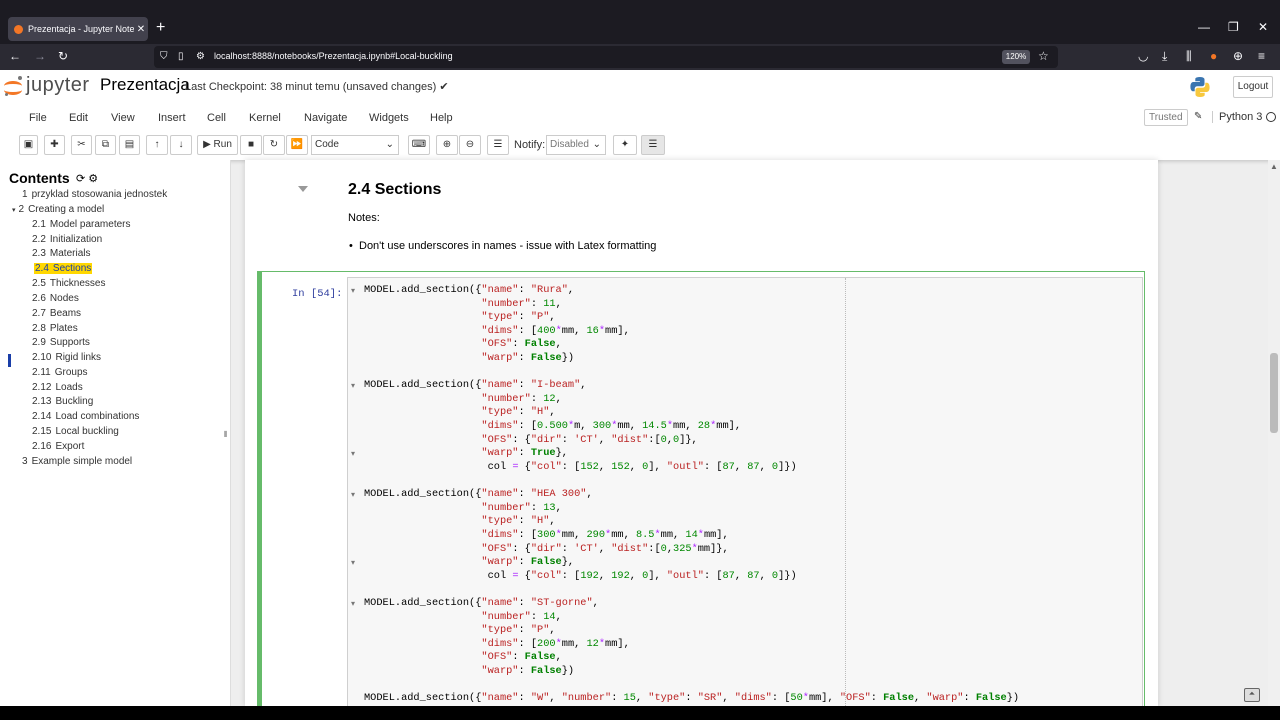  Describe the element at coordinates (1166, 117) in the screenshot. I see `trusted-badge: Trusted` at that location.